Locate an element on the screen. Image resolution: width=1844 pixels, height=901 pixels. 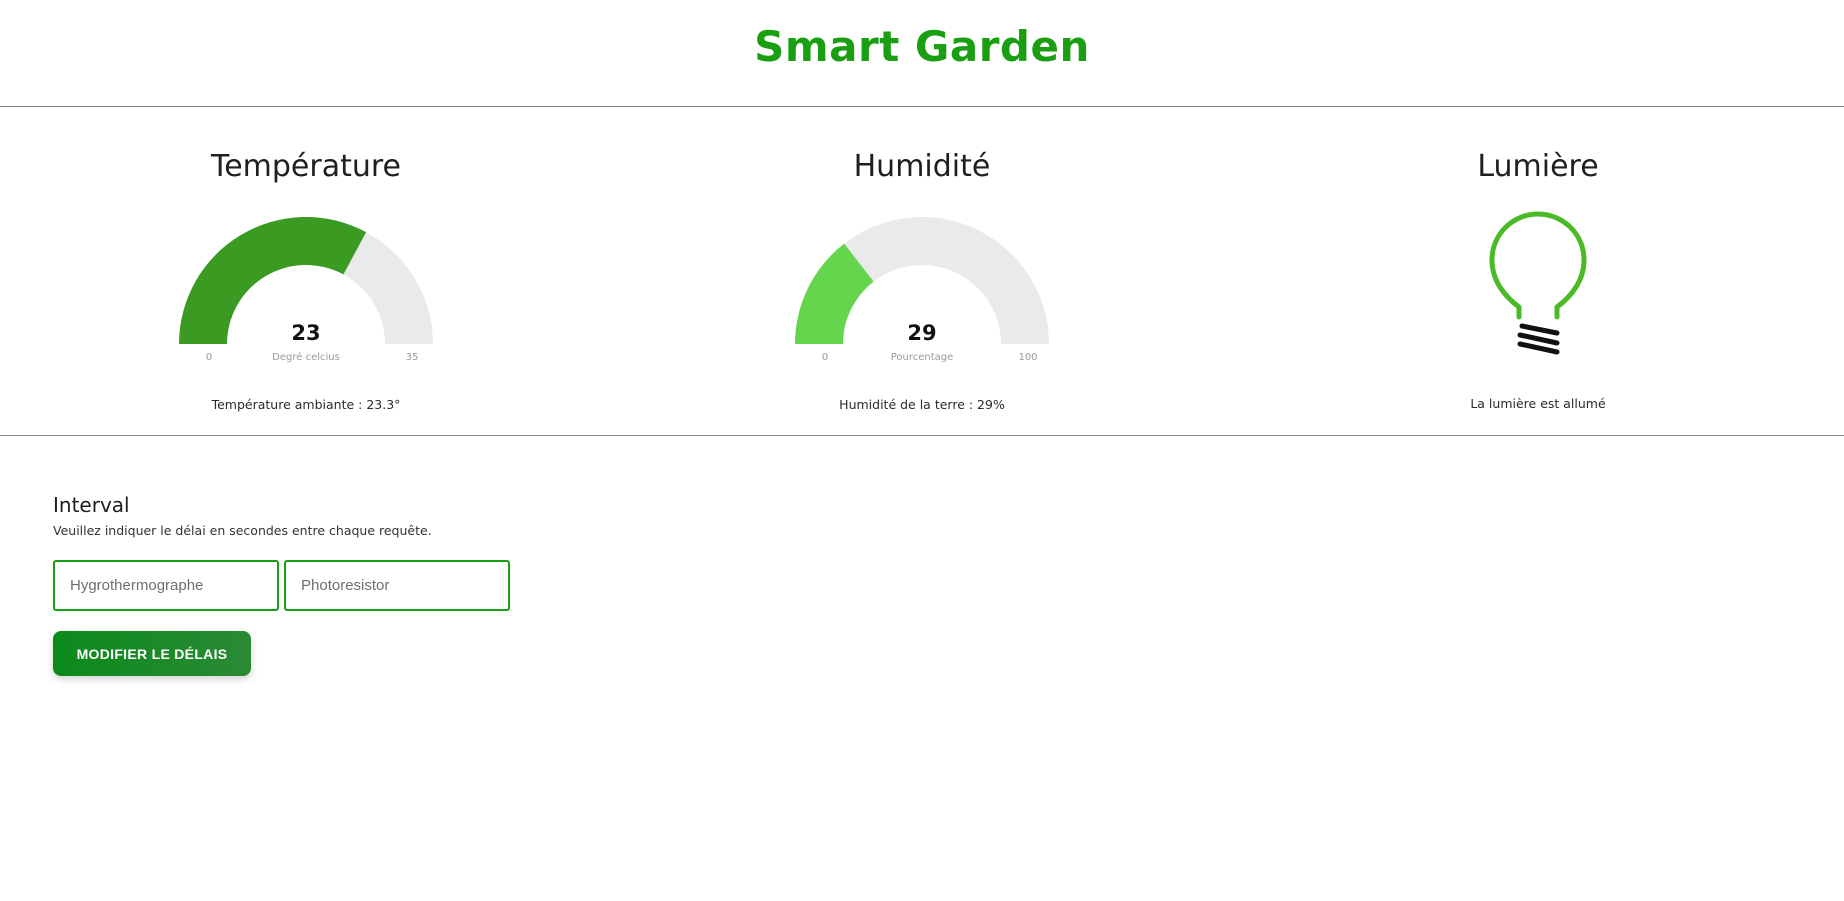
hygrothermograph-input is located at coordinates (166, 585).